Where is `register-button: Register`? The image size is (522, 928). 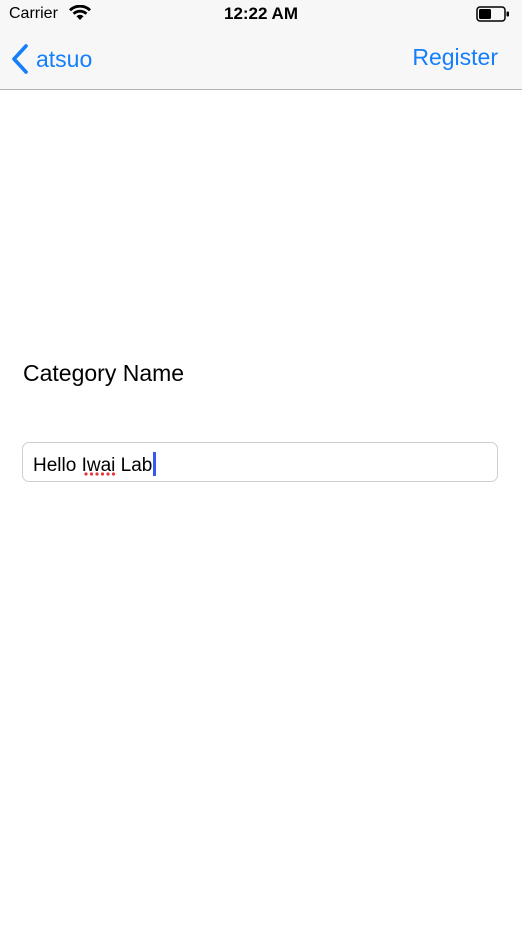 register-button: Register is located at coordinates (455, 57).